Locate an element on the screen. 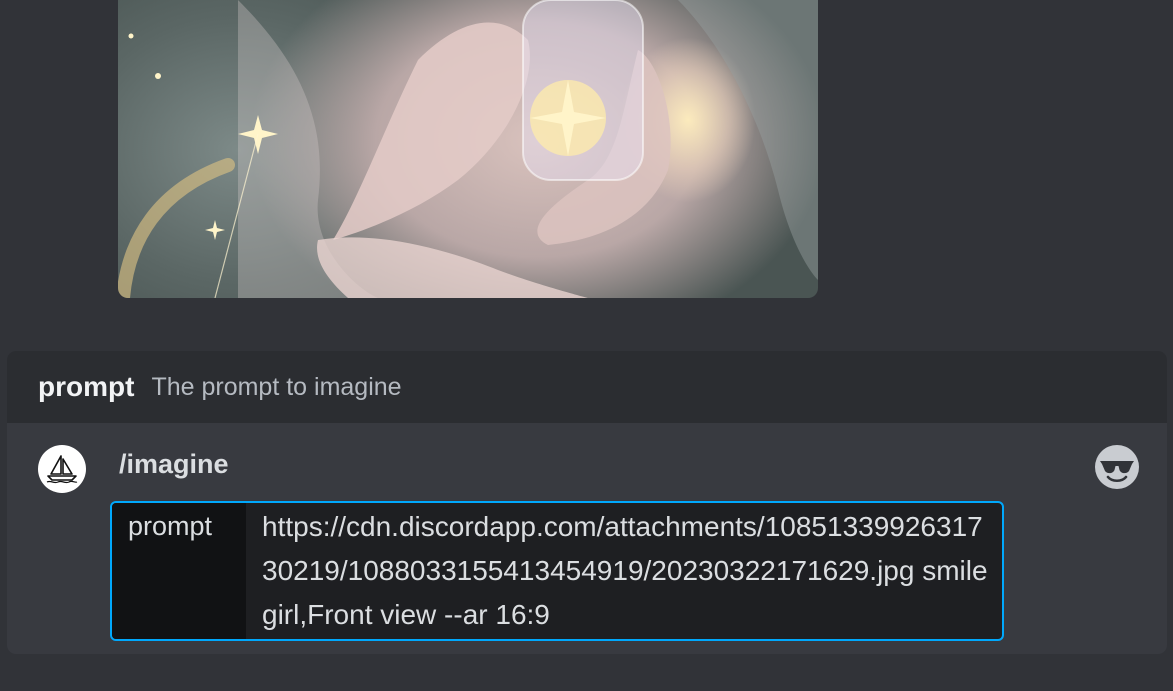  option-hint-bar: prompt The prompt to imagine is located at coordinates (587, 387).